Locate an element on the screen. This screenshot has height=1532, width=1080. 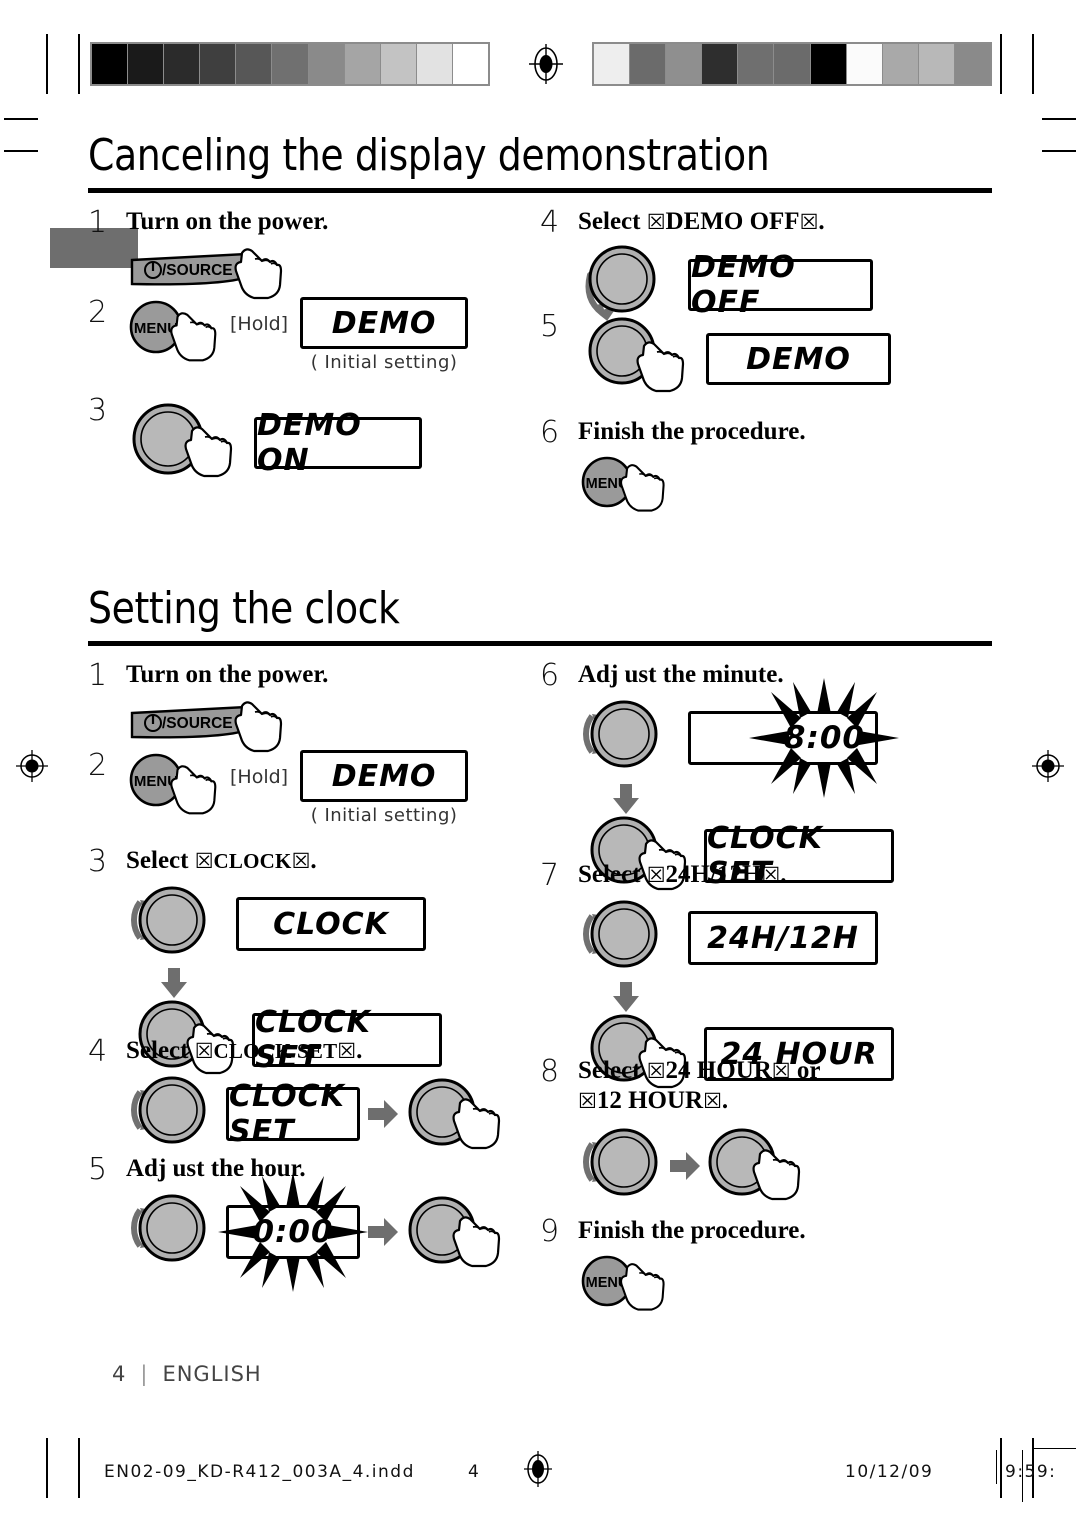
step-item: 4 Select ☒DEMO OFF☒. DEMO OFF is located at coordinates (750, 264).